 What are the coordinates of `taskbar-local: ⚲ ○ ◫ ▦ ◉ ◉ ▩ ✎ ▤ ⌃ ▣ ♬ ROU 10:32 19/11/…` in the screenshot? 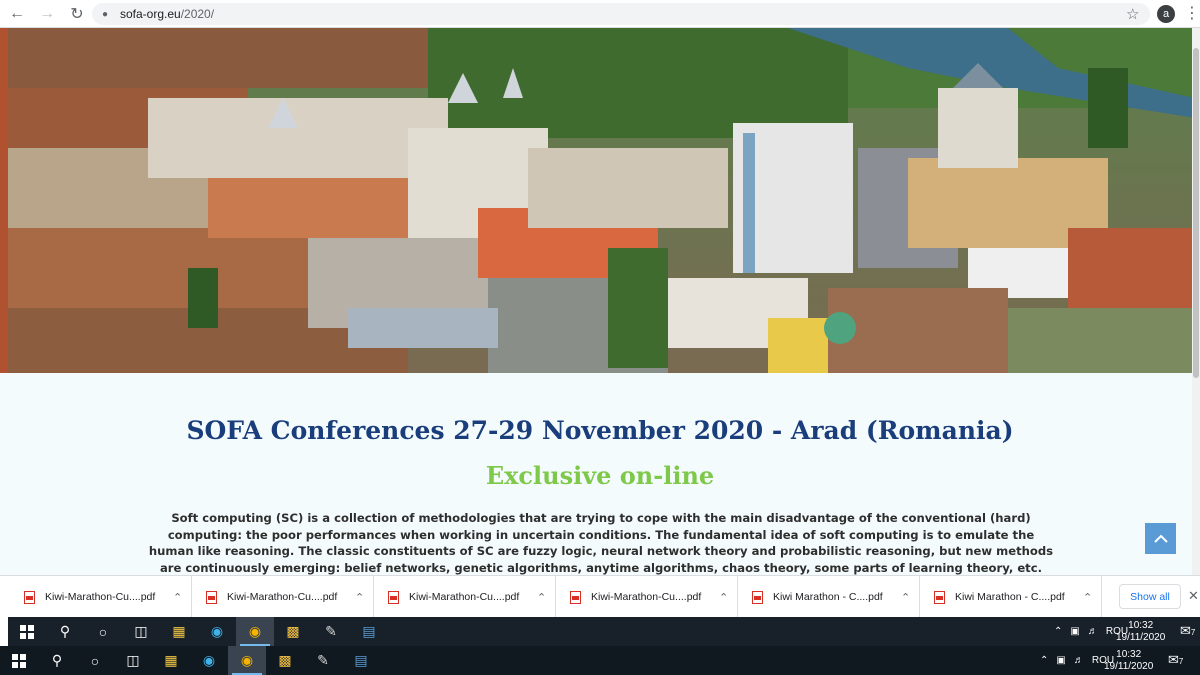 It's located at (600, 660).